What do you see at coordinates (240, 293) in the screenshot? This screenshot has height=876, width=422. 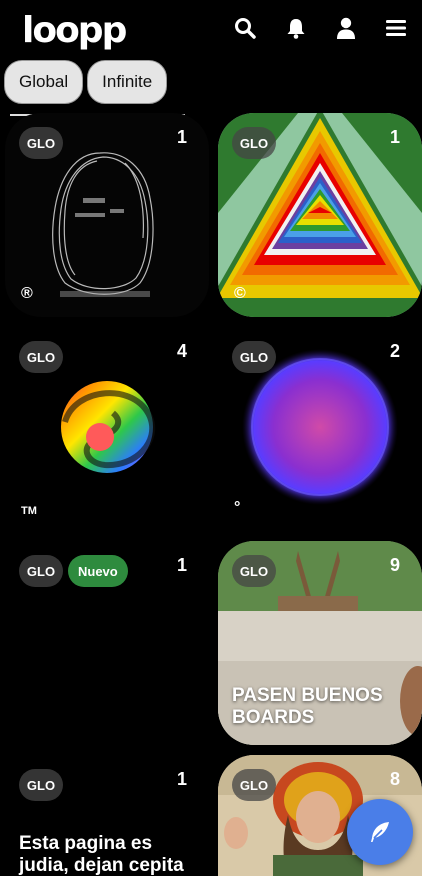 I see `post-symbol: ©` at bounding box center [240, 293].